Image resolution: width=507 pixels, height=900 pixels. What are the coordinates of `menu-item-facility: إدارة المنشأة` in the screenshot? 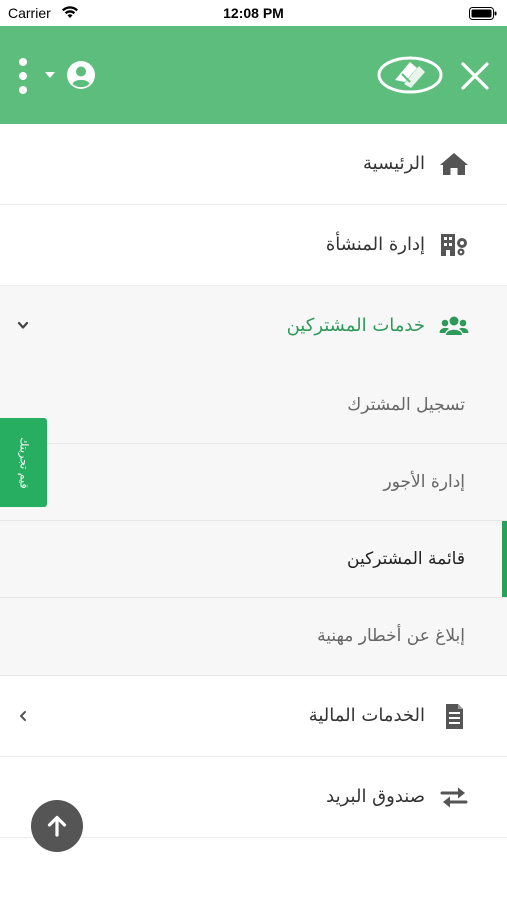 It's located at (253, 245).